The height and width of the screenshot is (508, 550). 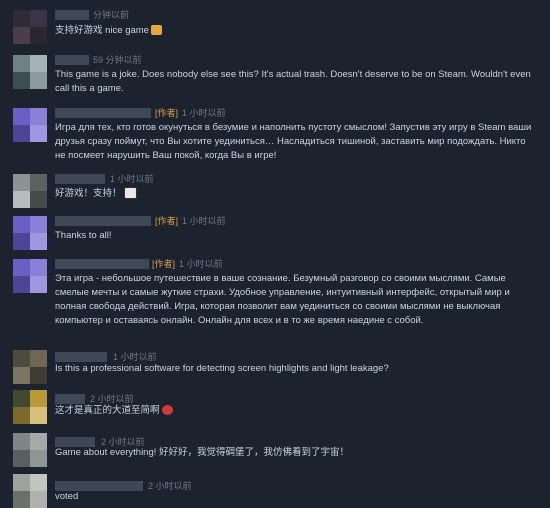 What do you see at coordinates (156, 30) in the screenshot?
I see `cat-emoticon` at bounding box center [156, 30].